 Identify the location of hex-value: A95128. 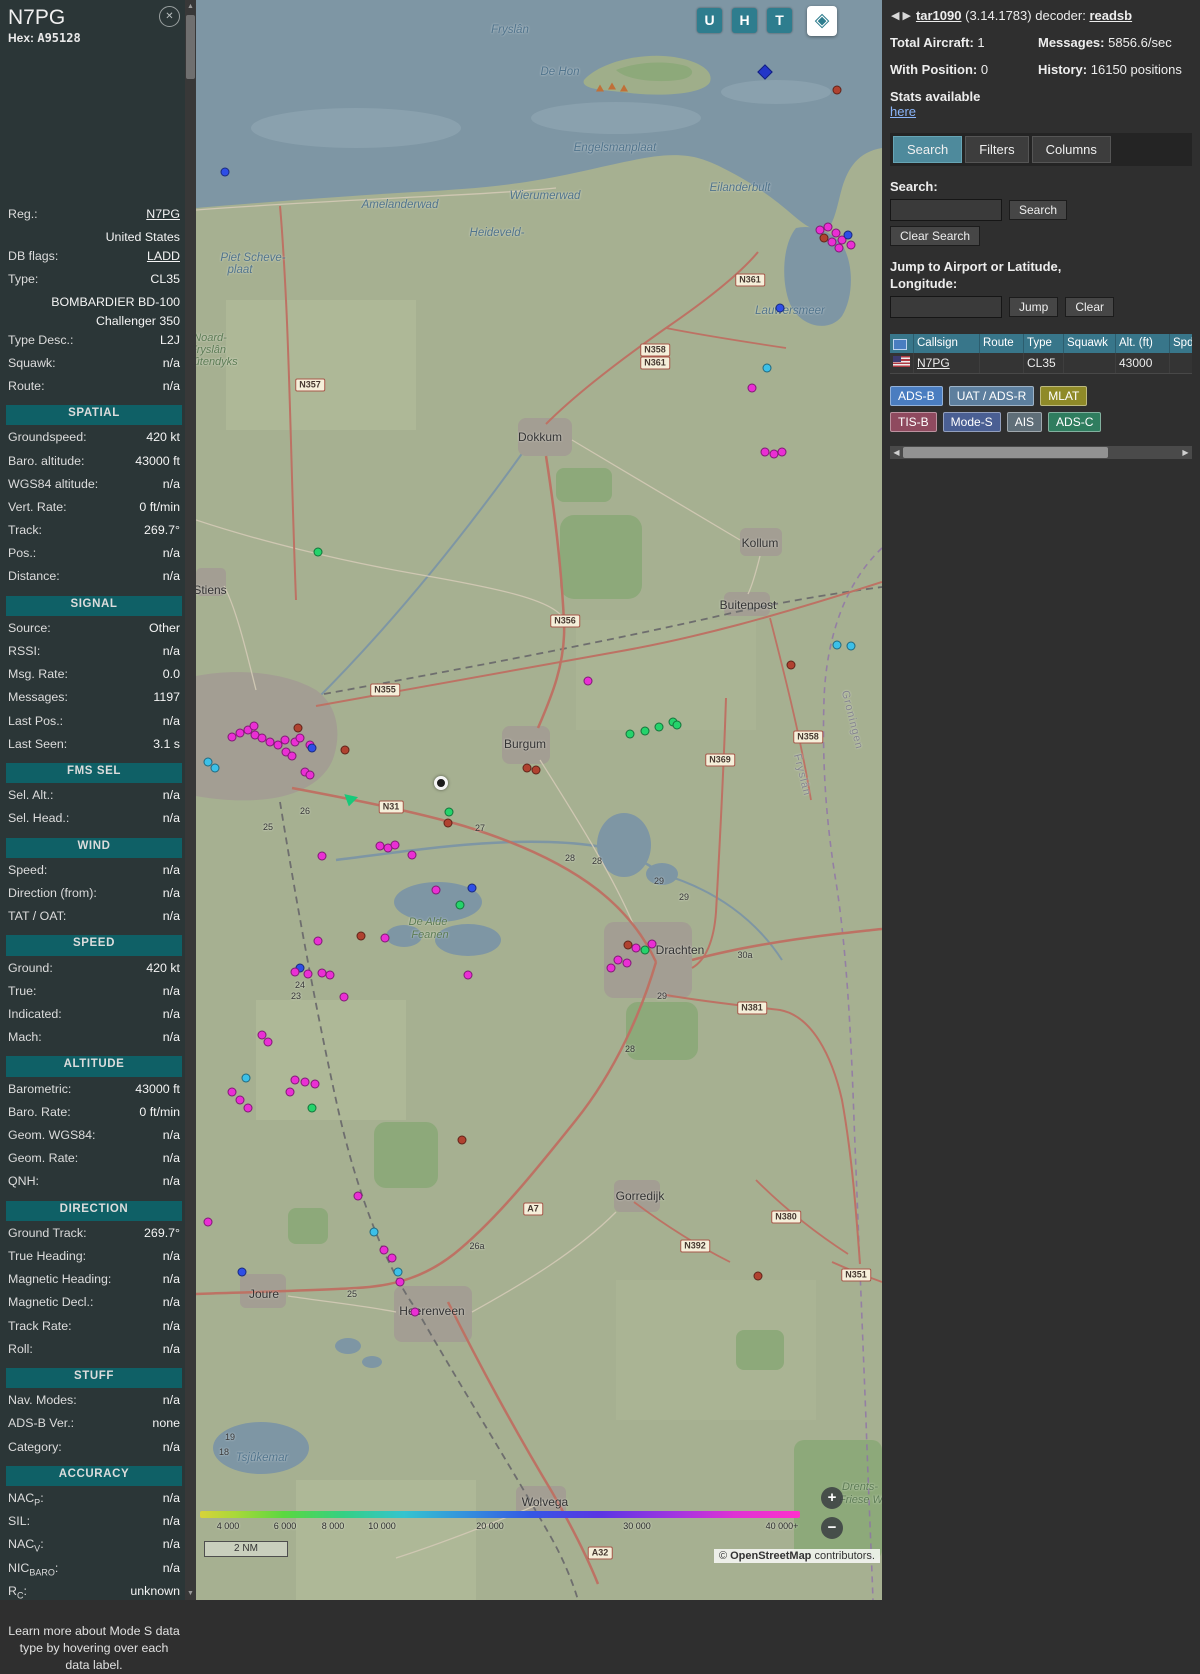
(59, 38).